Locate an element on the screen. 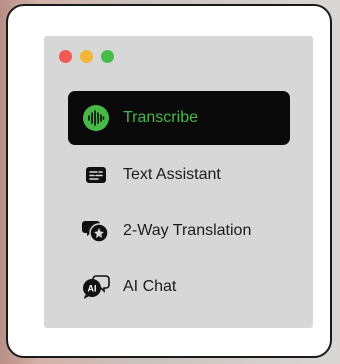 Image resolution: width=340 pixels, height=364 pixels. menu-item-2-way-translation: 2-Way Translation is located at coordinates (179, 231).